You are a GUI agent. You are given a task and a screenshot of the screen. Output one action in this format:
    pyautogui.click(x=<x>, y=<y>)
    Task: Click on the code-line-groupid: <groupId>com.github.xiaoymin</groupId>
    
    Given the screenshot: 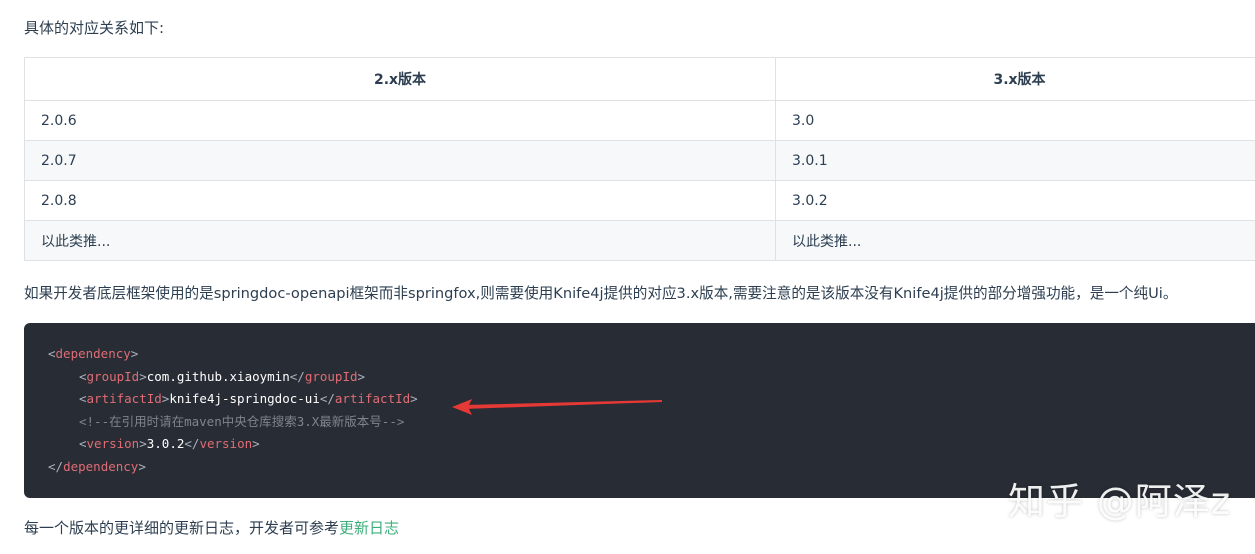 What is the action you would take?
    pyautogui.click(x=644, y=377)
    